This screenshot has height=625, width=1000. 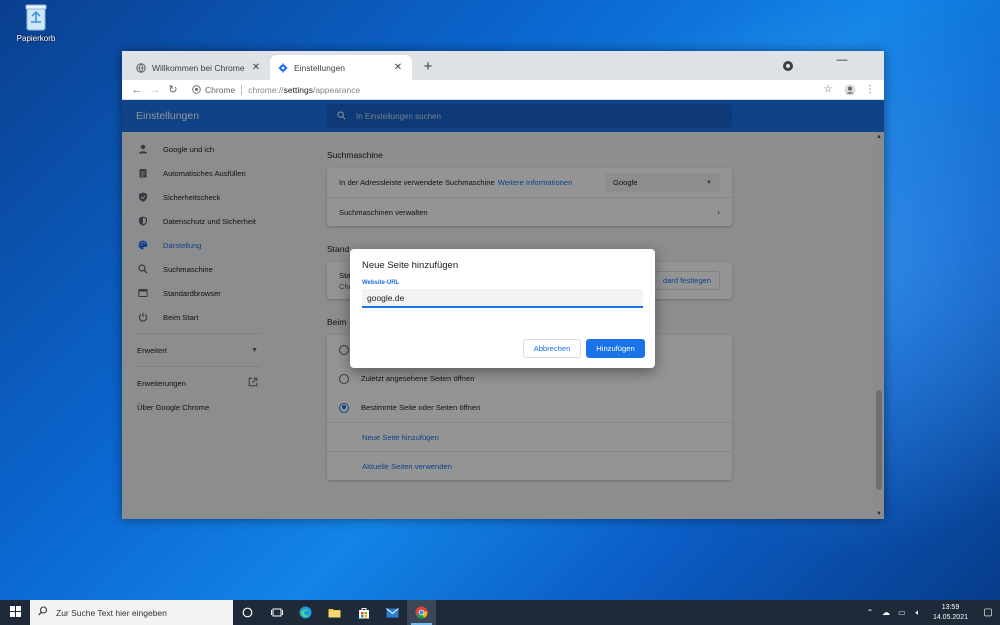 I want to click on network-icon: ▭, so click(x=902, y=612).